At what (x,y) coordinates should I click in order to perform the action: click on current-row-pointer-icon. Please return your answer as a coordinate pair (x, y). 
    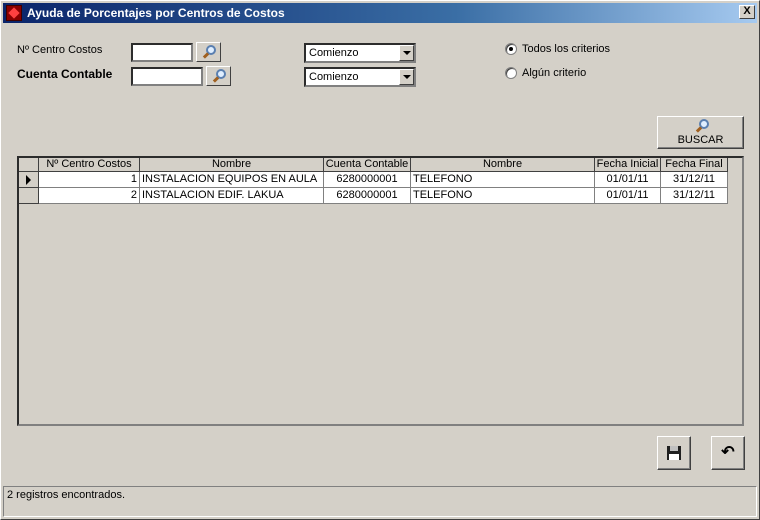
    Looking at the image, I should click on (28, 180).